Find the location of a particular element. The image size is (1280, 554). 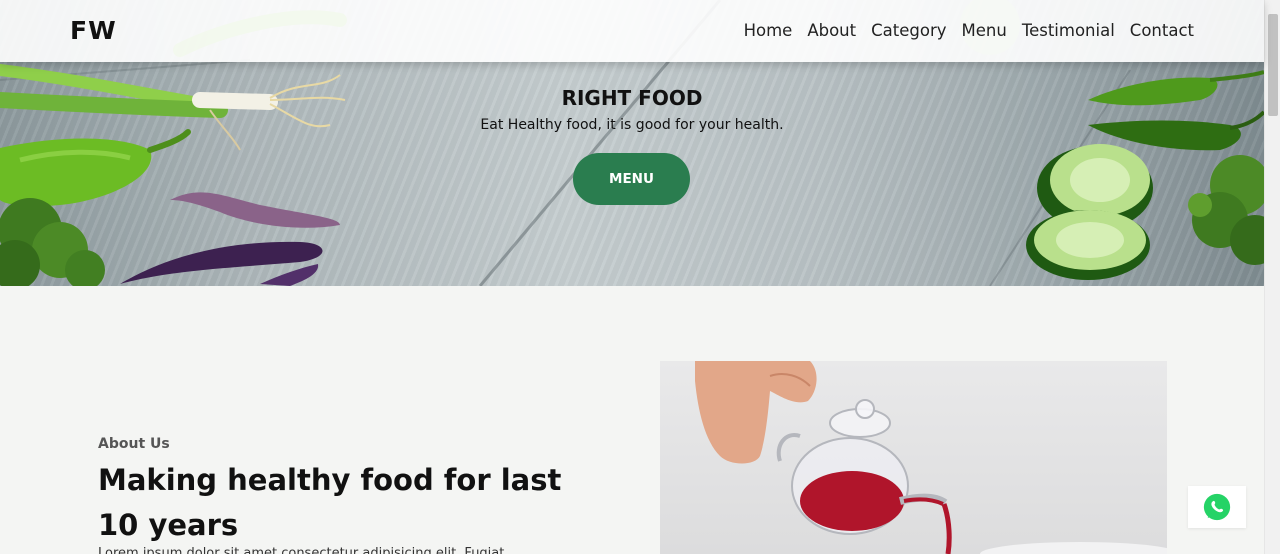

nav-link-category: Category is located at coordinates (908, 30).